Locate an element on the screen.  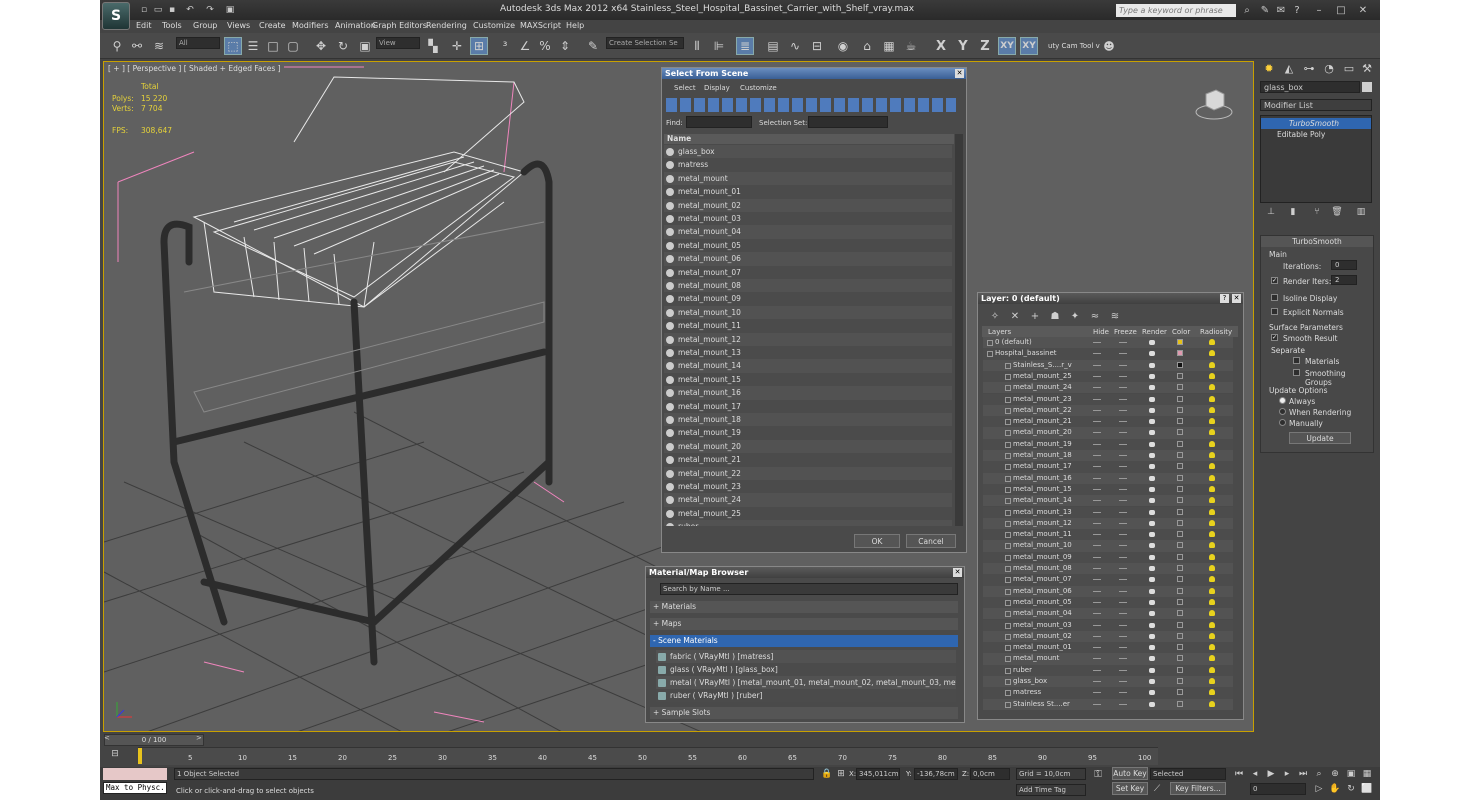
axis-y-button: Y is located at coordinates (963, 46).